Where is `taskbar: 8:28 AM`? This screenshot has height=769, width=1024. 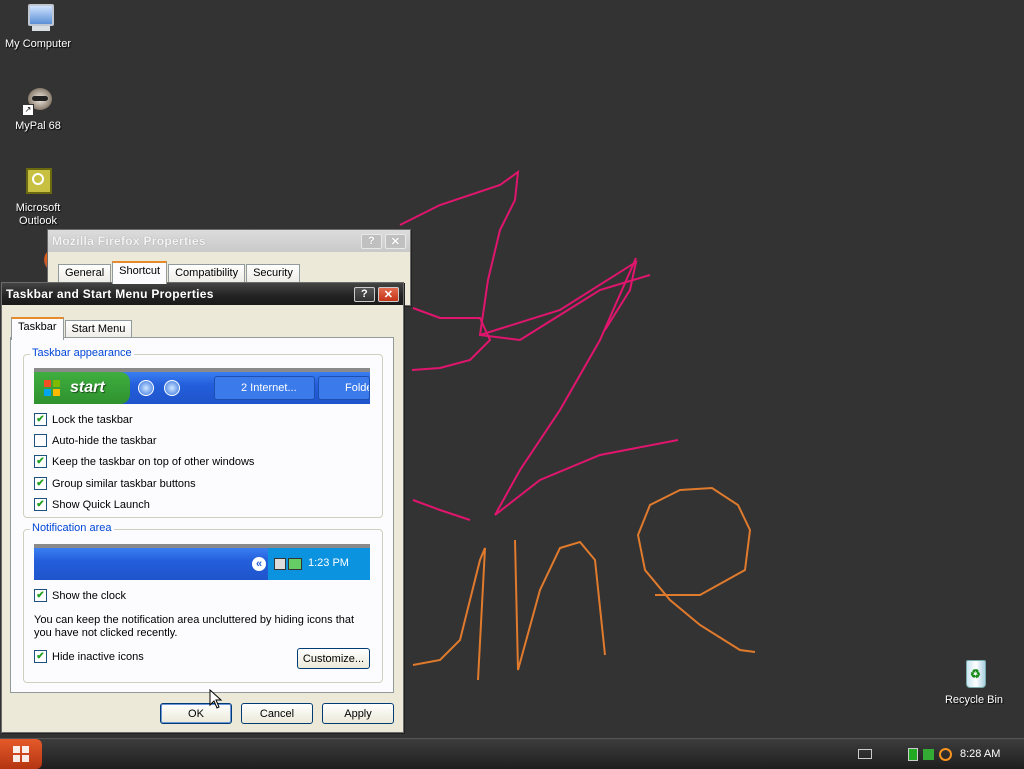
taskbar: 8:28 AM is located at coordinates (512, 753).